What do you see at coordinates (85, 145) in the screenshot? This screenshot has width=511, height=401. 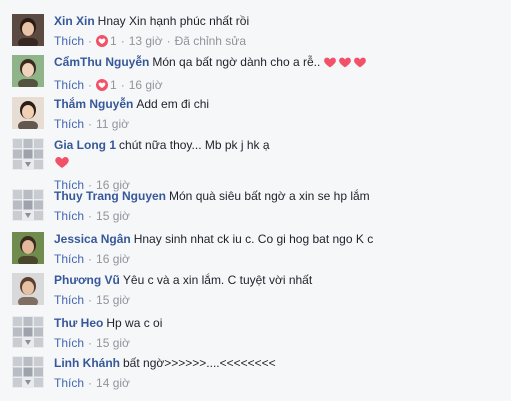 I see `comment-author: Gia Long 1` at bounding box center [85, 145].